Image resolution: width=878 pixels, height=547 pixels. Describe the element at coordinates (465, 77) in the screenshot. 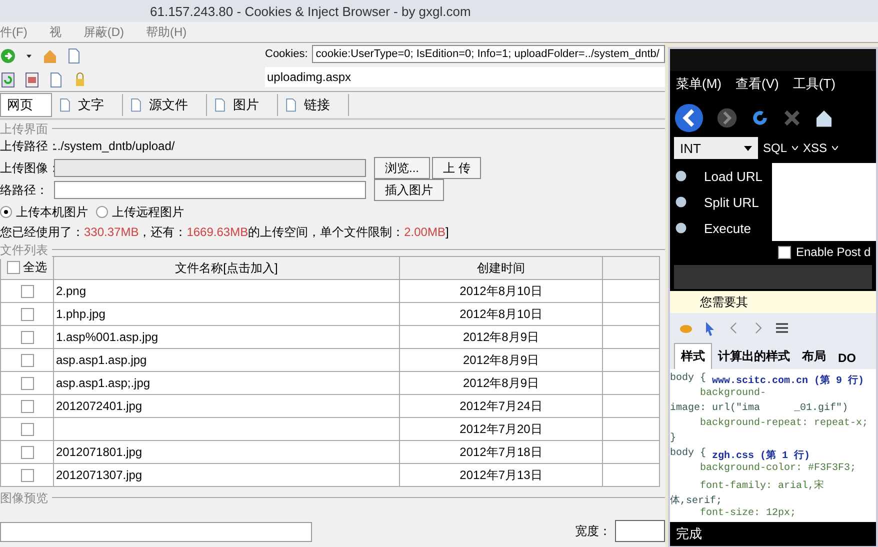

I see `address-field: uploadimg.aspx` at that location.